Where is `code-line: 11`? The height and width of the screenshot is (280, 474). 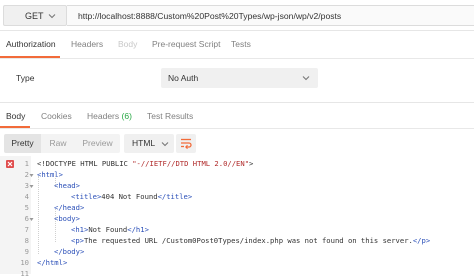 code-line: 11 is located at coordinates (237, 274).